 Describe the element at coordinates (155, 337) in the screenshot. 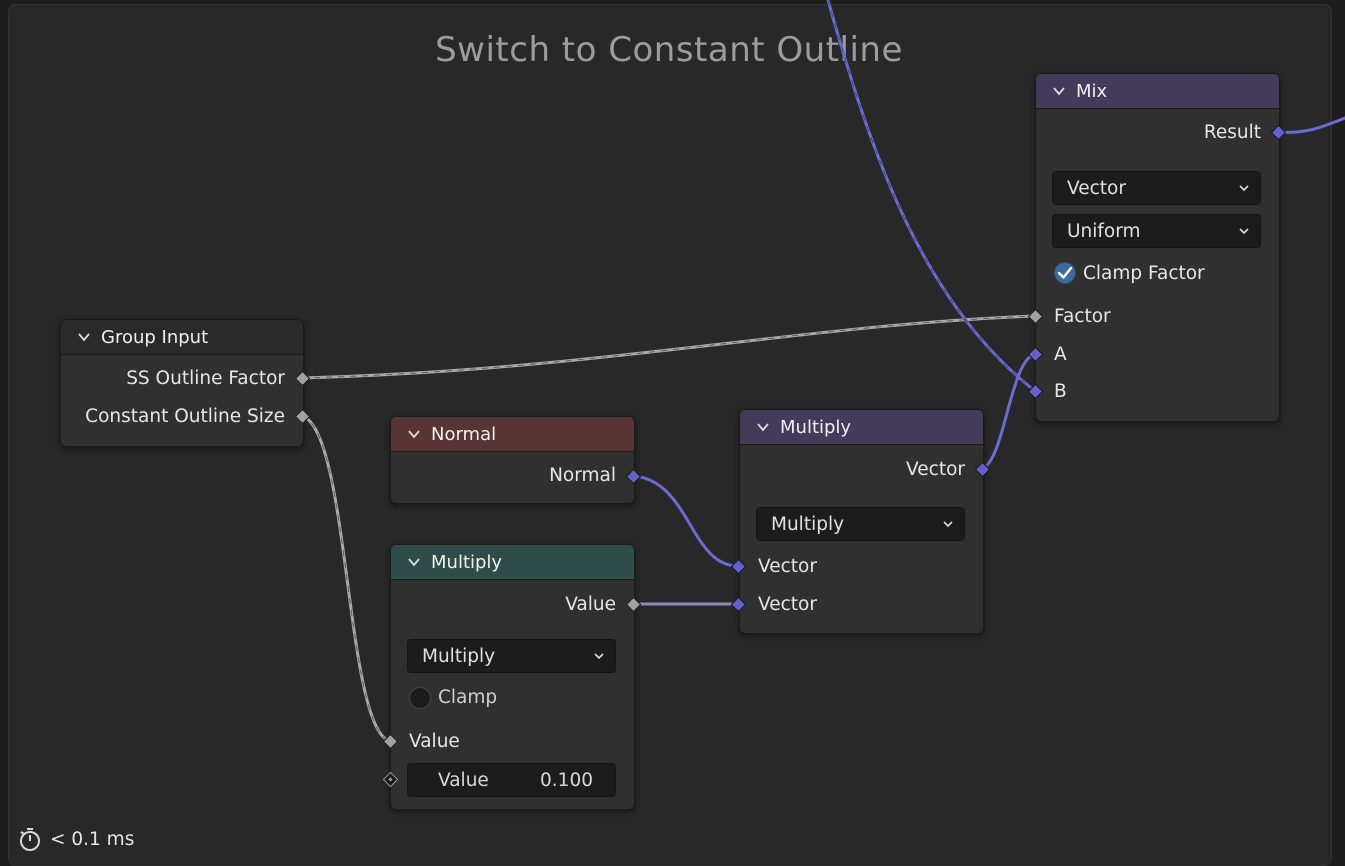

I see `node-title: Group Input` at that location.